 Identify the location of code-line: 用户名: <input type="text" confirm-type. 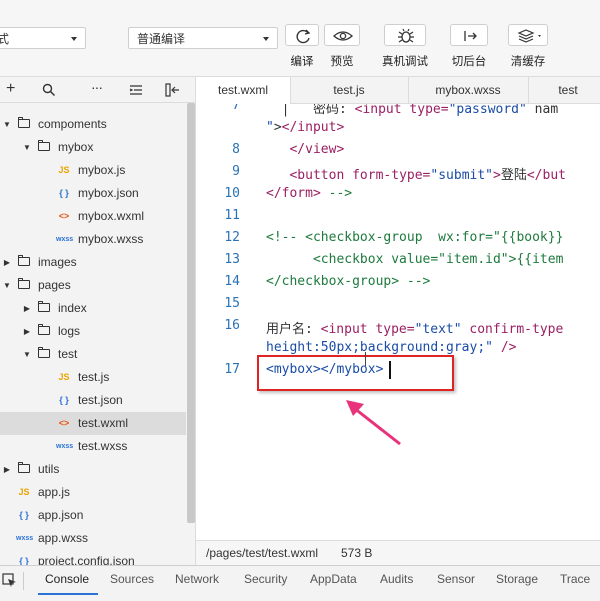
(414, 327).